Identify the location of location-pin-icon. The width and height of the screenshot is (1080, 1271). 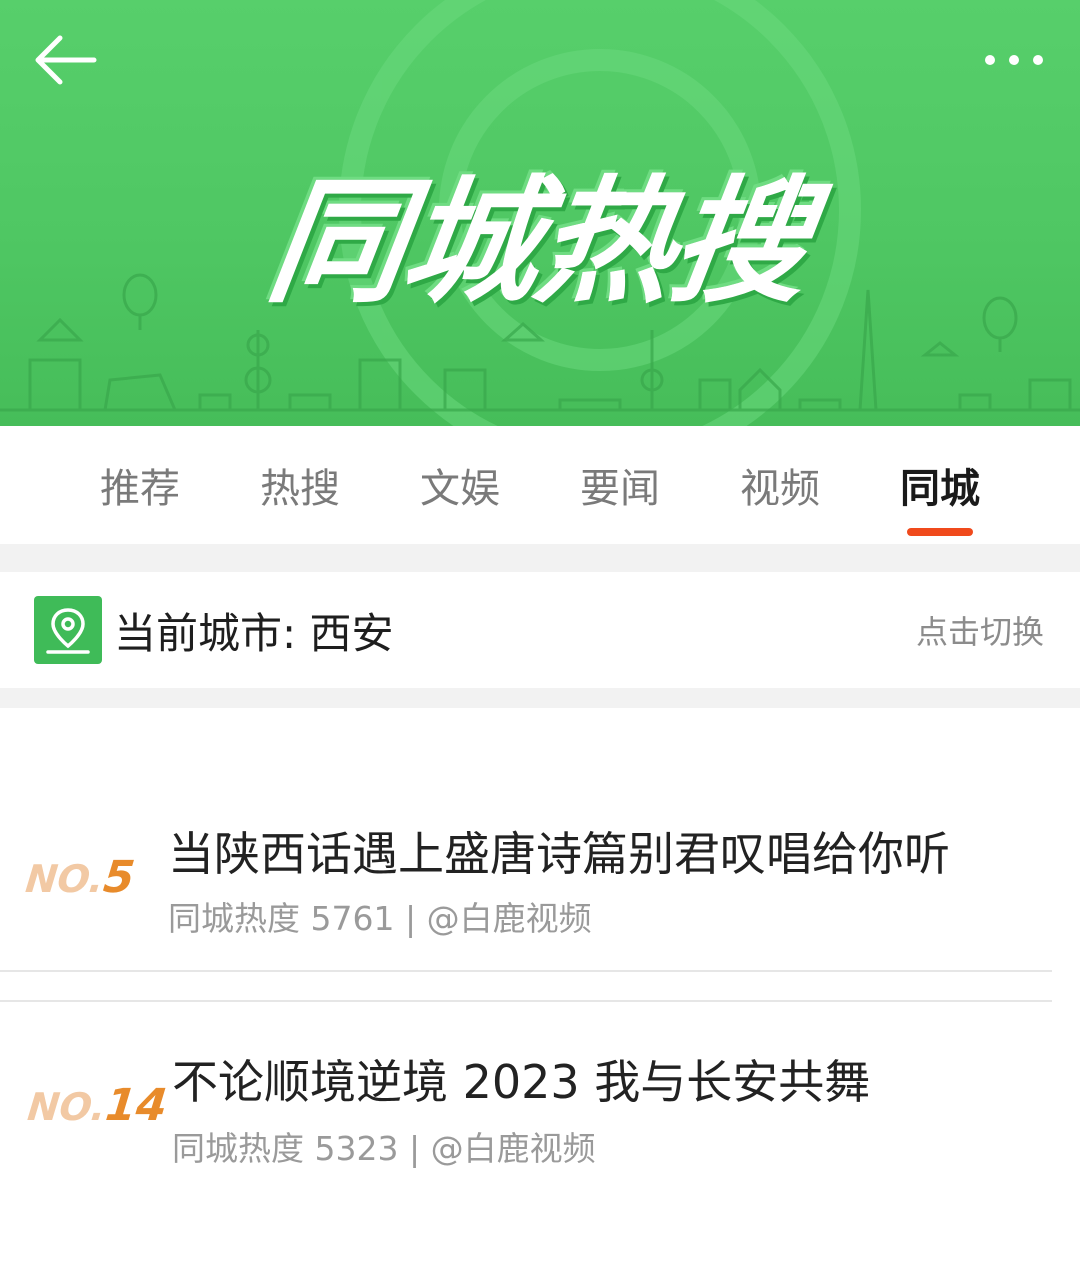
(68, 630).